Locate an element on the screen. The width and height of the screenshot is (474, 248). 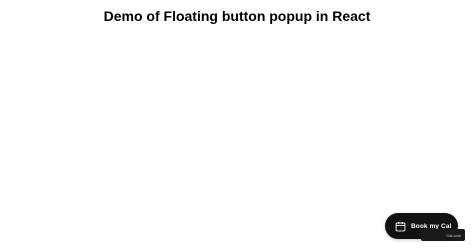
page-title: Demo of Floating button popup in React is located at coordinates (237, 16).